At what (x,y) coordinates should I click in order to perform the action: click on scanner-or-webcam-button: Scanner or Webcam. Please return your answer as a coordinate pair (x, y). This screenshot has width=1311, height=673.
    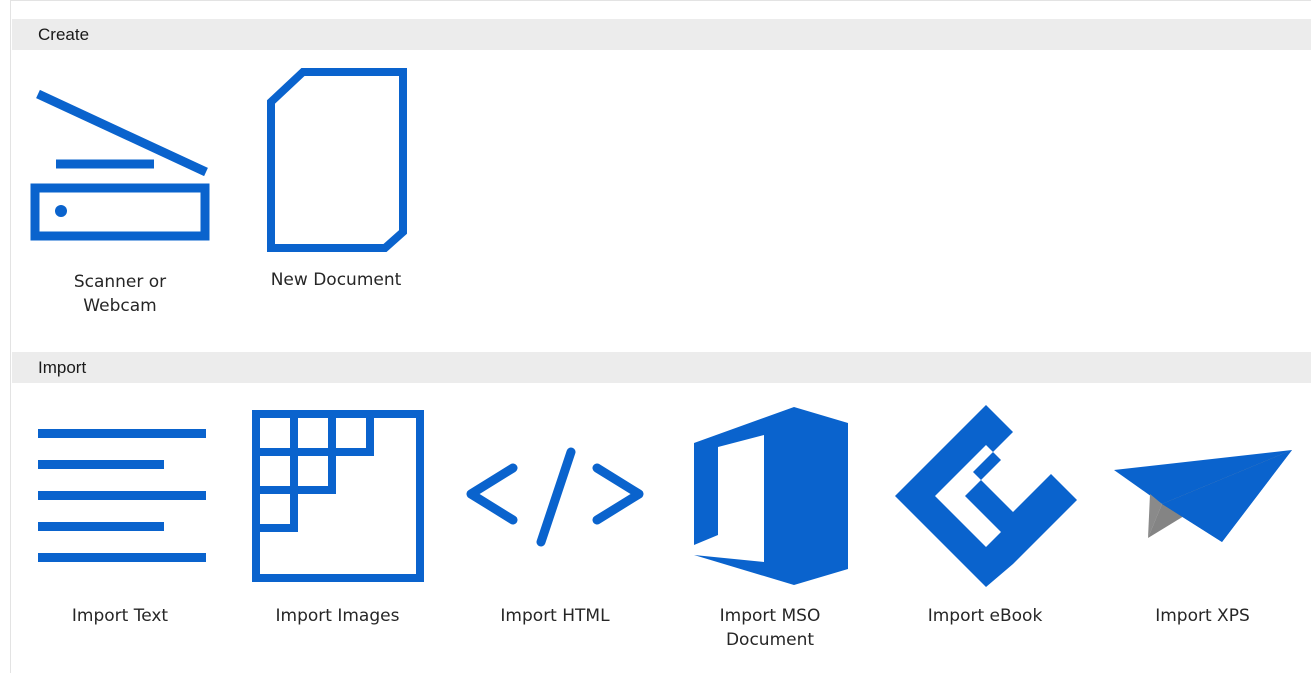
    Looking at the image, I should click on (120, 194).